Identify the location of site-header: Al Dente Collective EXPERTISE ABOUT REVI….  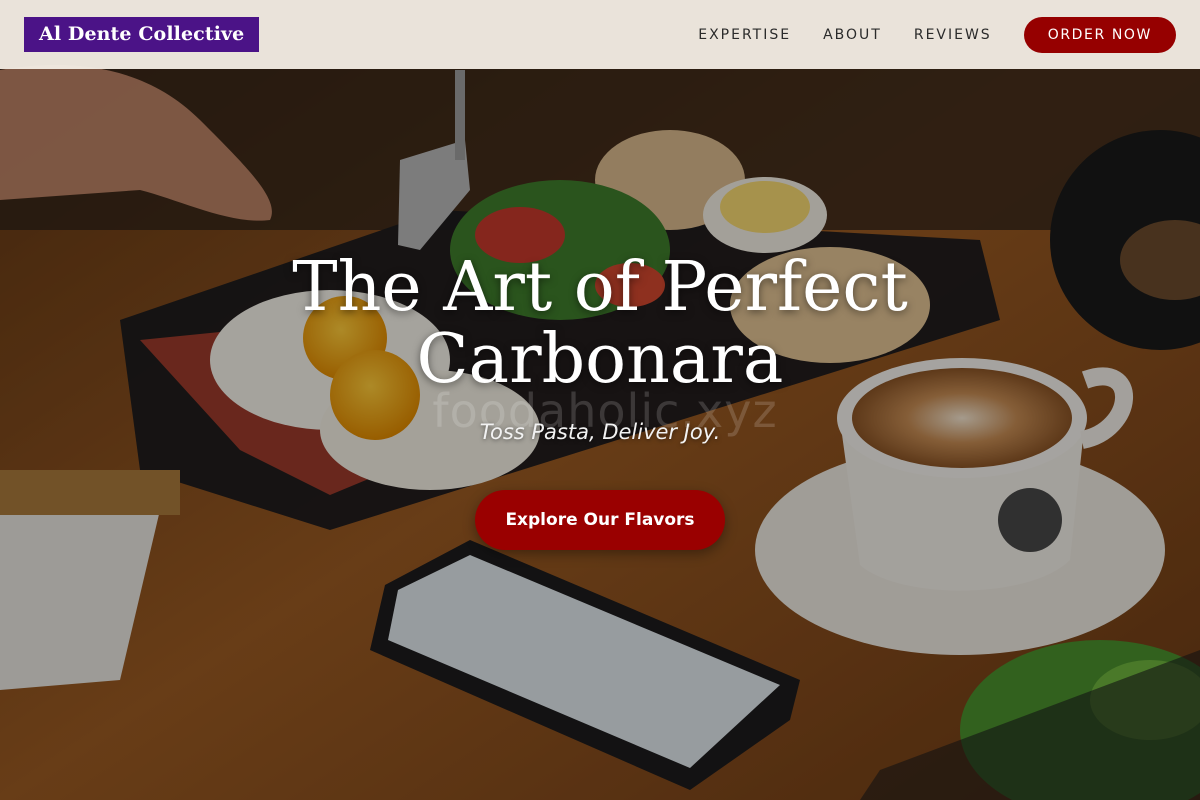
(600, 34).